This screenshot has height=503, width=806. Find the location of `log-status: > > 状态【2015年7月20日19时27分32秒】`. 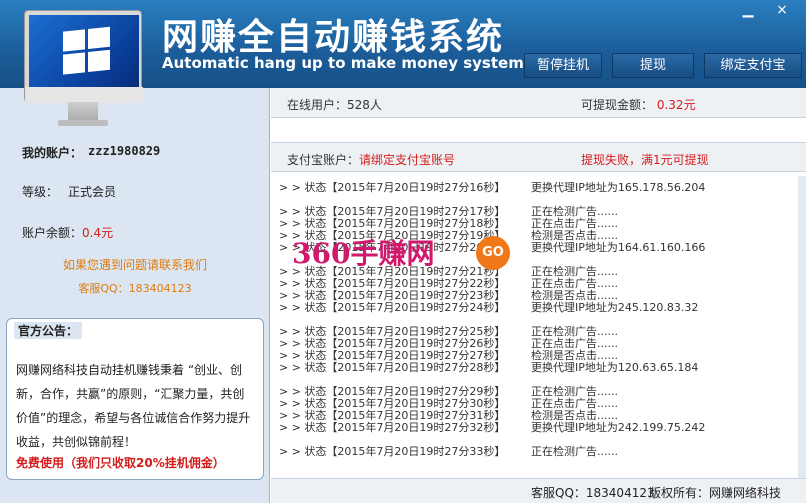

log-status: > > 状态【2015年7月20日19时27分32秒】 is located at coordinates (392, 427).